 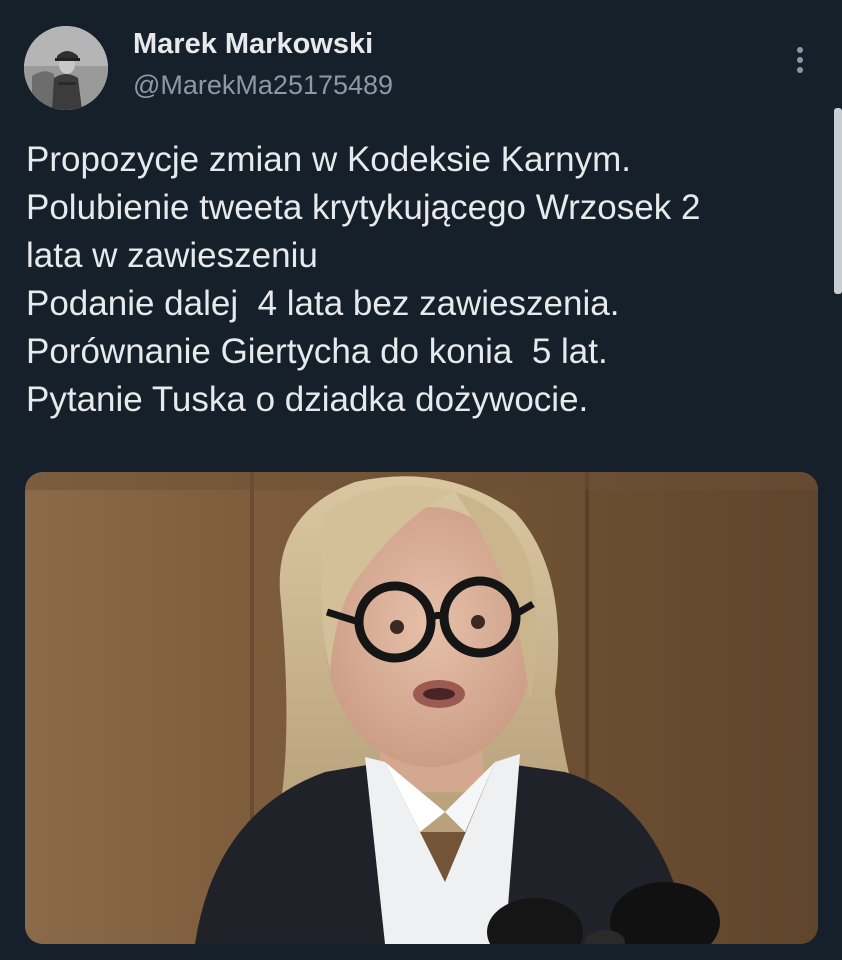 I want to click on avatar-image, so click(x=66, y=68).